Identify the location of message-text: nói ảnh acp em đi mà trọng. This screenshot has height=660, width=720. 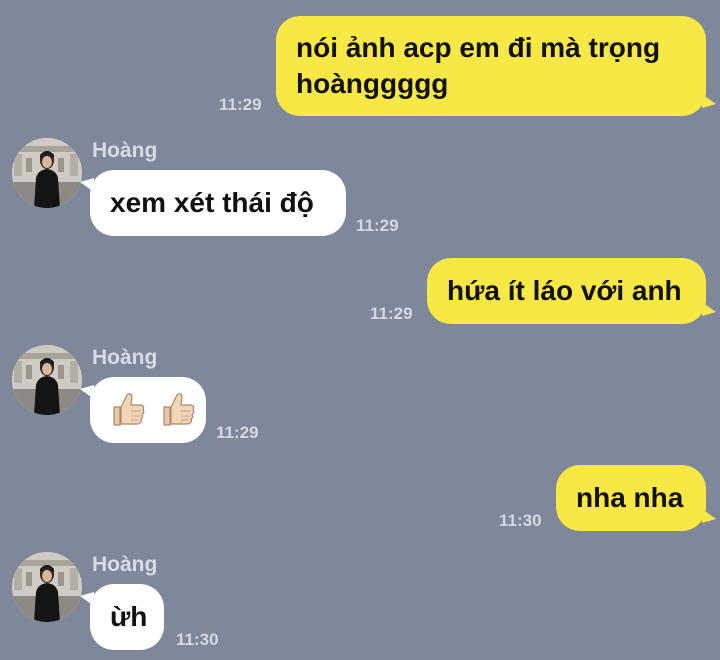
(478, 47).